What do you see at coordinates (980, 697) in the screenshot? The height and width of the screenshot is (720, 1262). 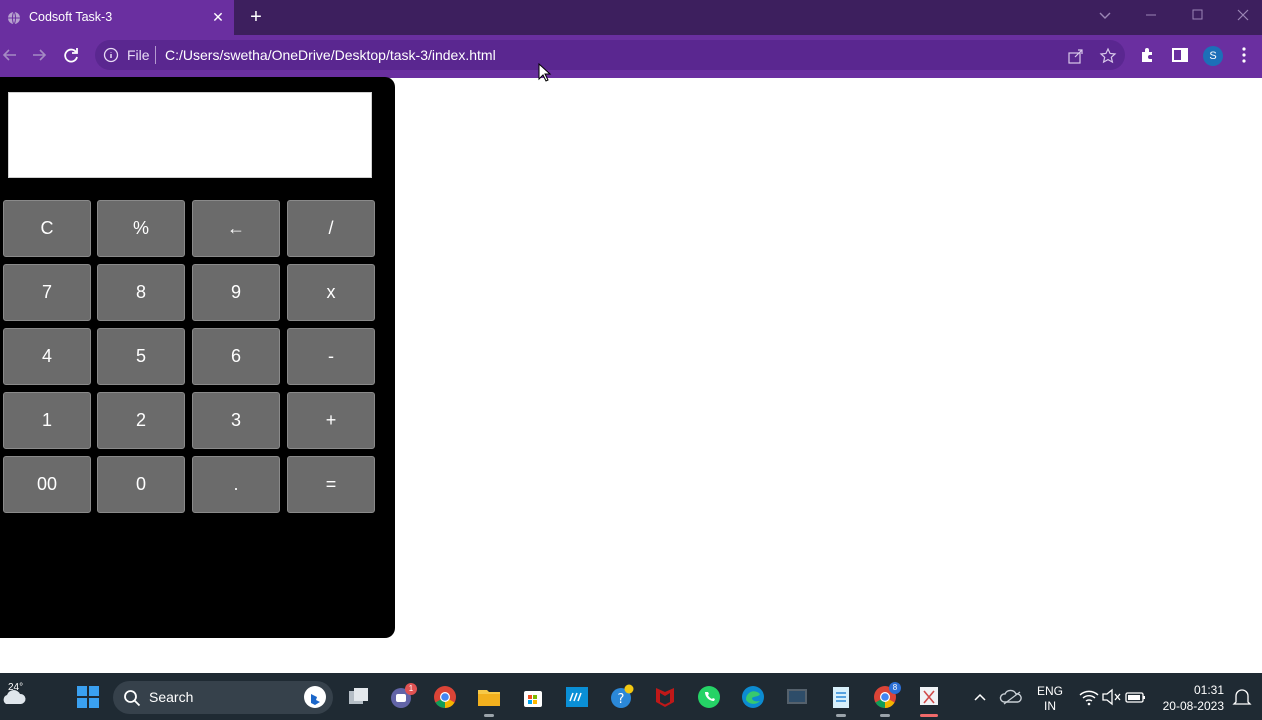 I see `tray-chevron-up-icon` at bounding box center [980, 697].